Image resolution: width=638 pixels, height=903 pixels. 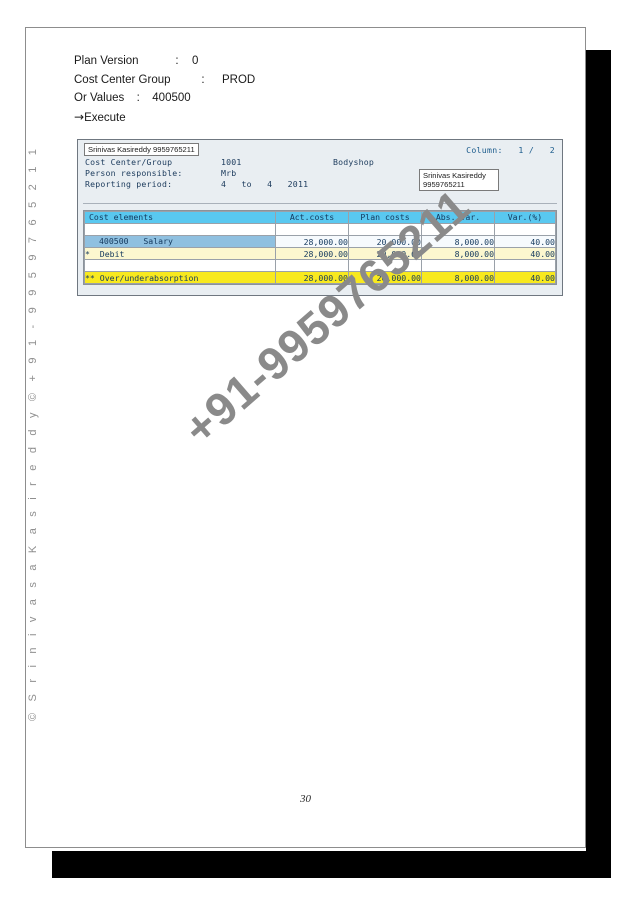 I want to click on instruction-colon-or-values: :, so click(x=138, y=98).